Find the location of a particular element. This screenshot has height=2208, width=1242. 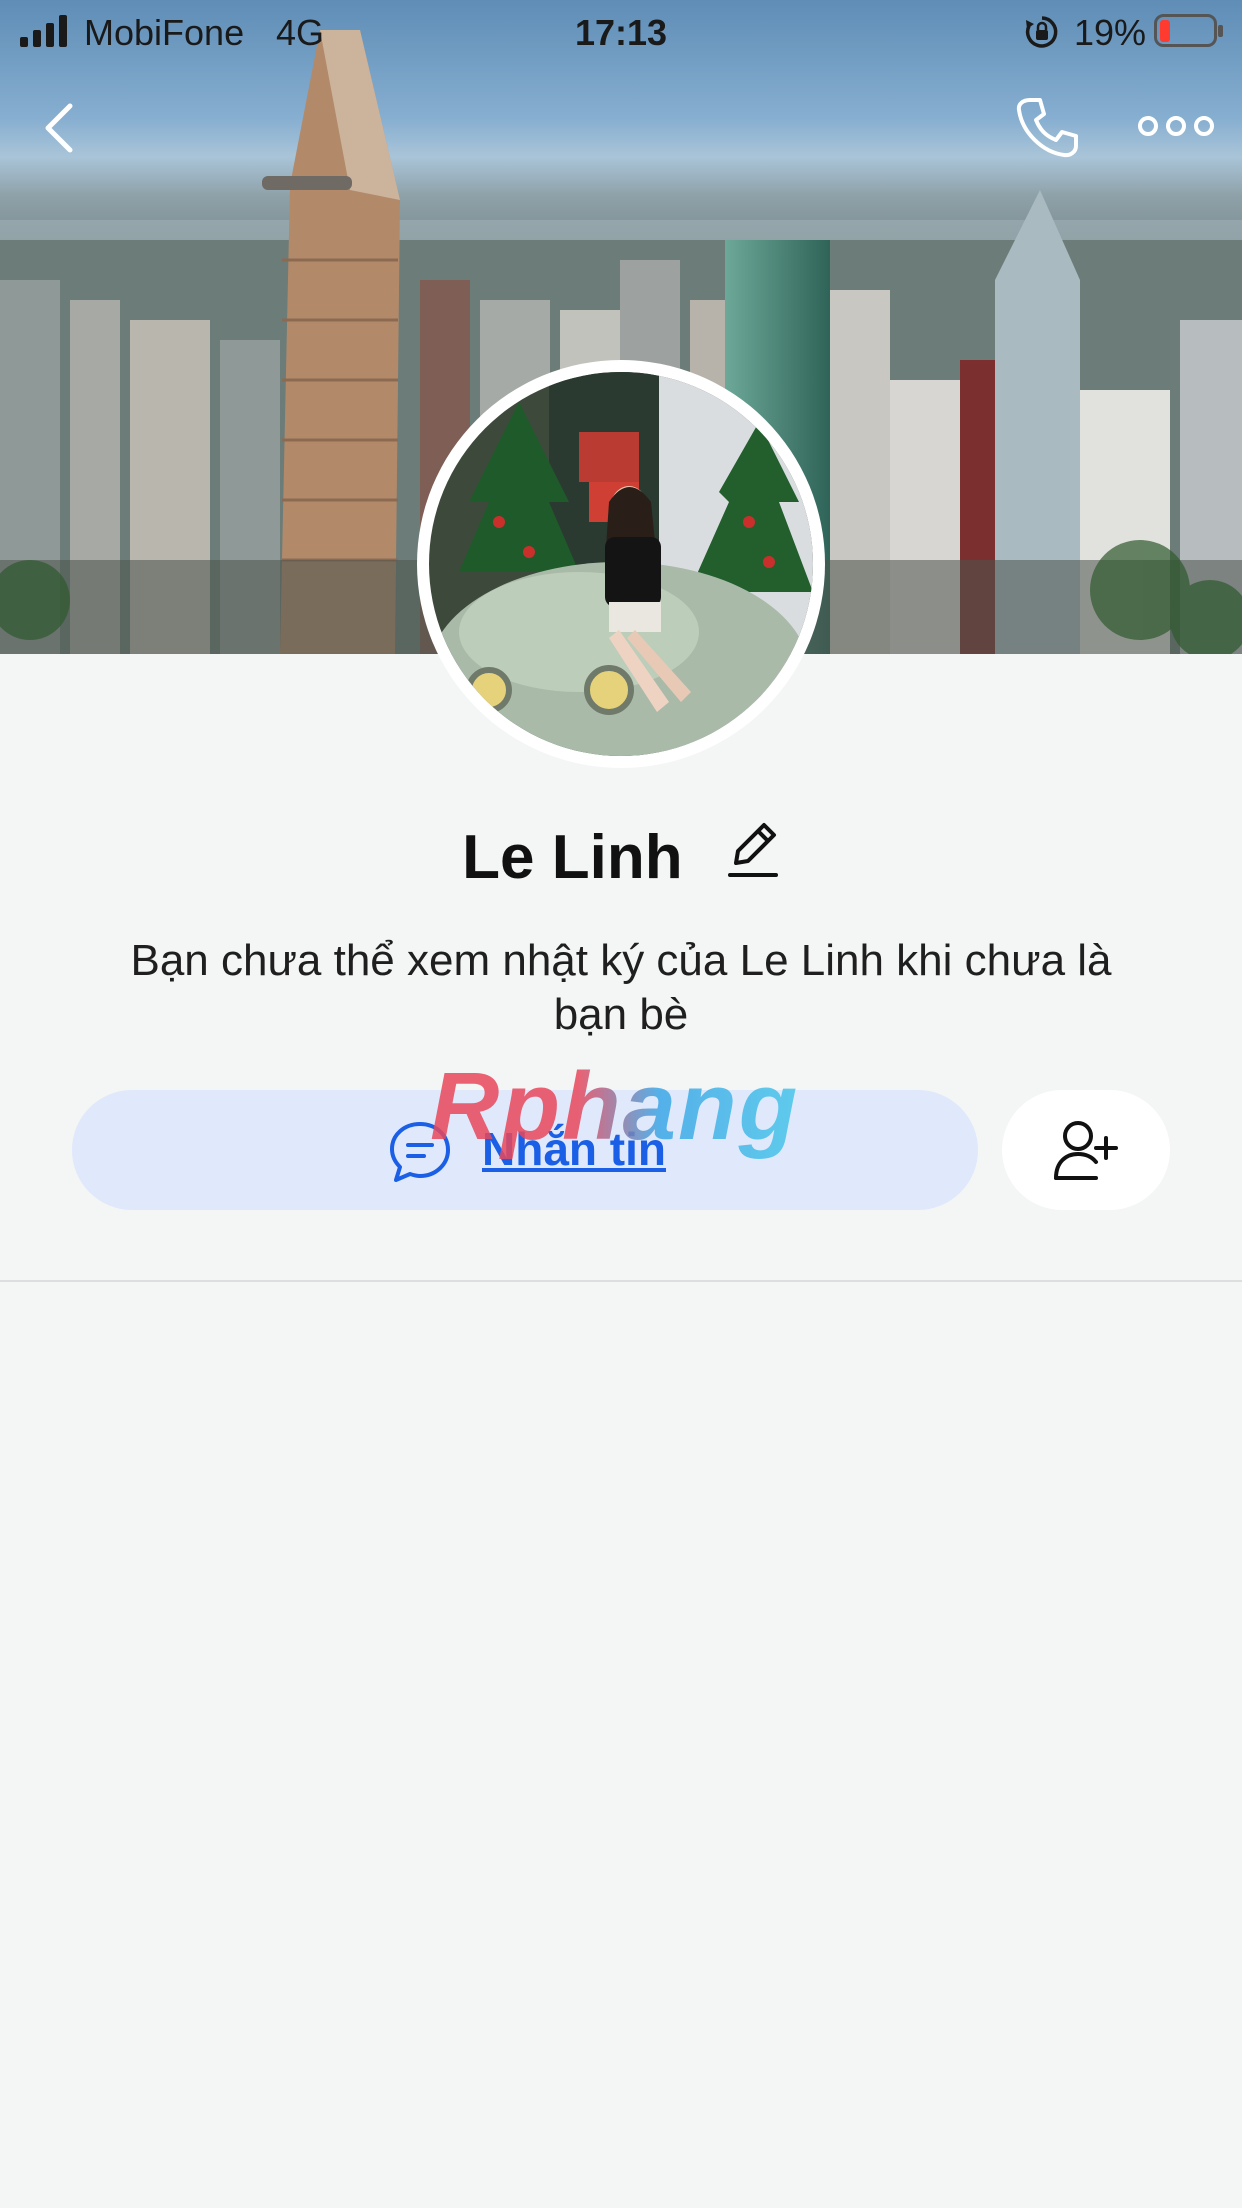

edit-name-button is located at coordinates (753, 857).